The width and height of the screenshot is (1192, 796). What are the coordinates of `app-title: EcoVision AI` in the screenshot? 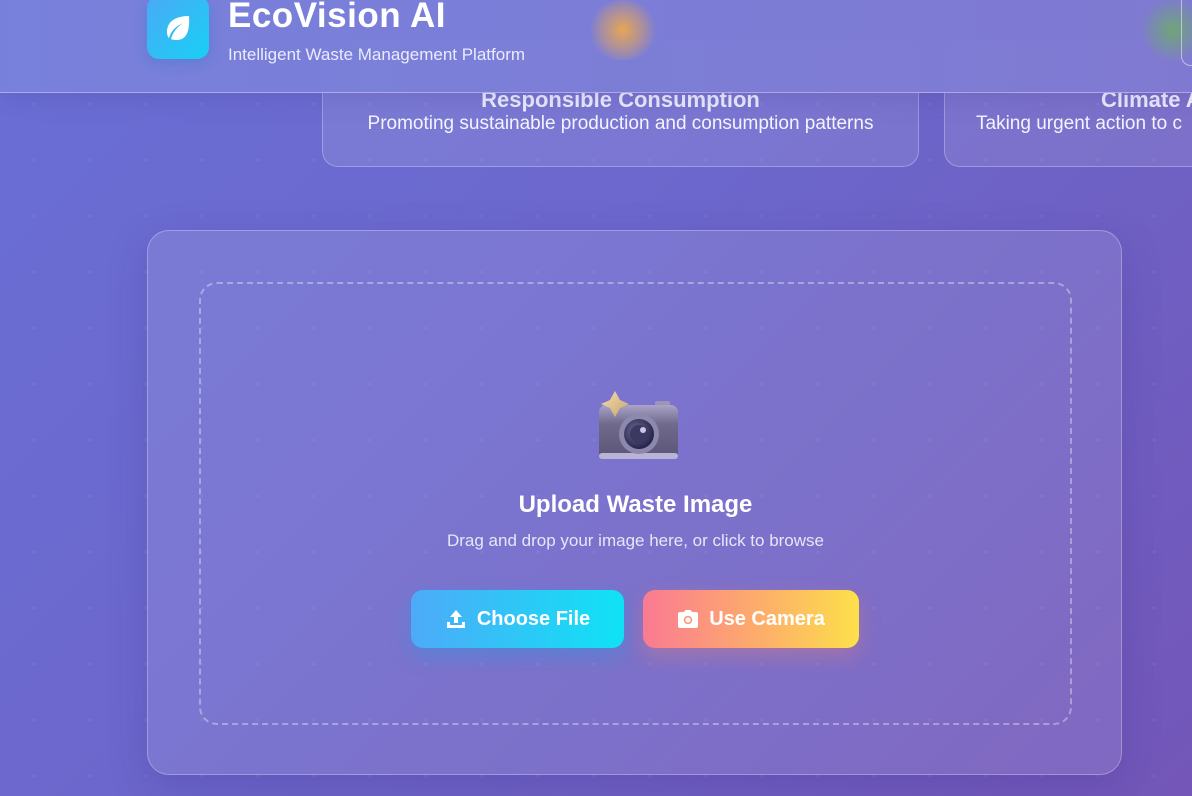 It's located at (337, 17).